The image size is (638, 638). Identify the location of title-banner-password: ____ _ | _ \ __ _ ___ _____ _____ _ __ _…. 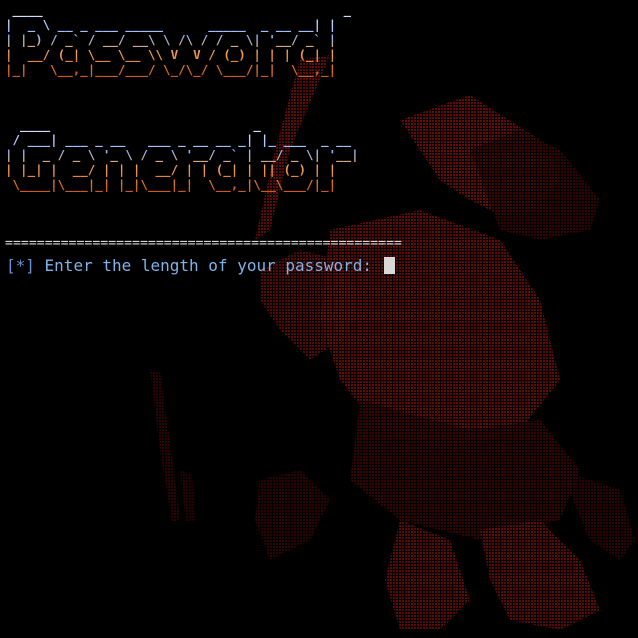
(178, 39).